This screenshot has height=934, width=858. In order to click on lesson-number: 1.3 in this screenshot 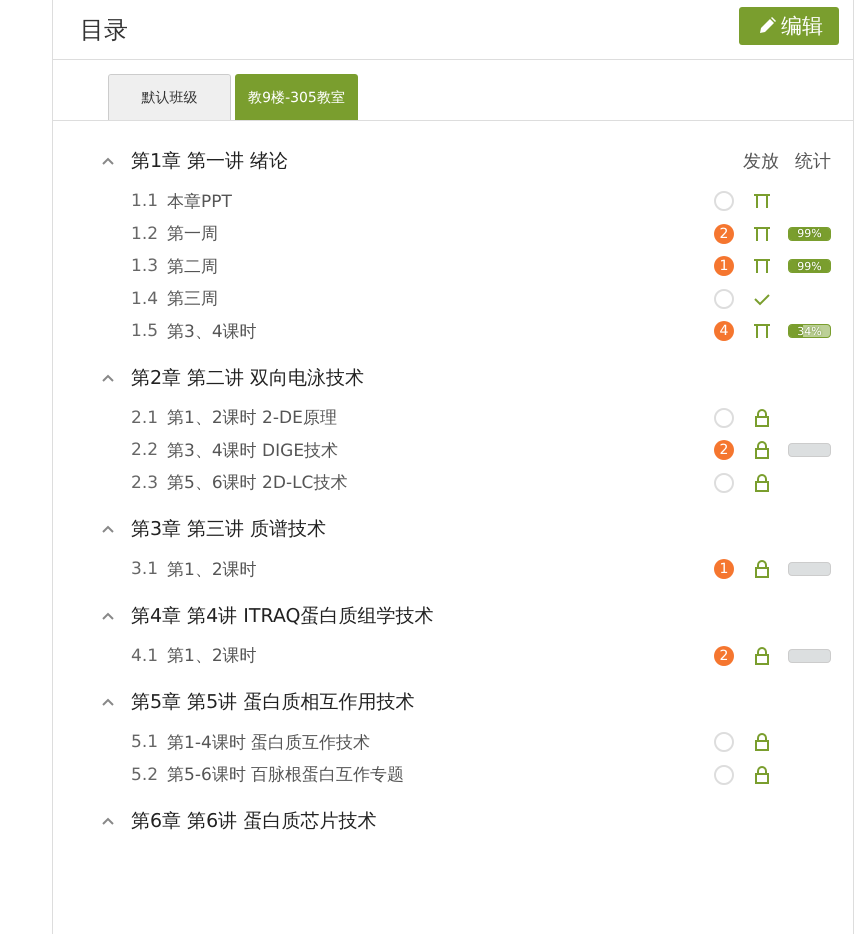, I will do `click(145, 266)`.